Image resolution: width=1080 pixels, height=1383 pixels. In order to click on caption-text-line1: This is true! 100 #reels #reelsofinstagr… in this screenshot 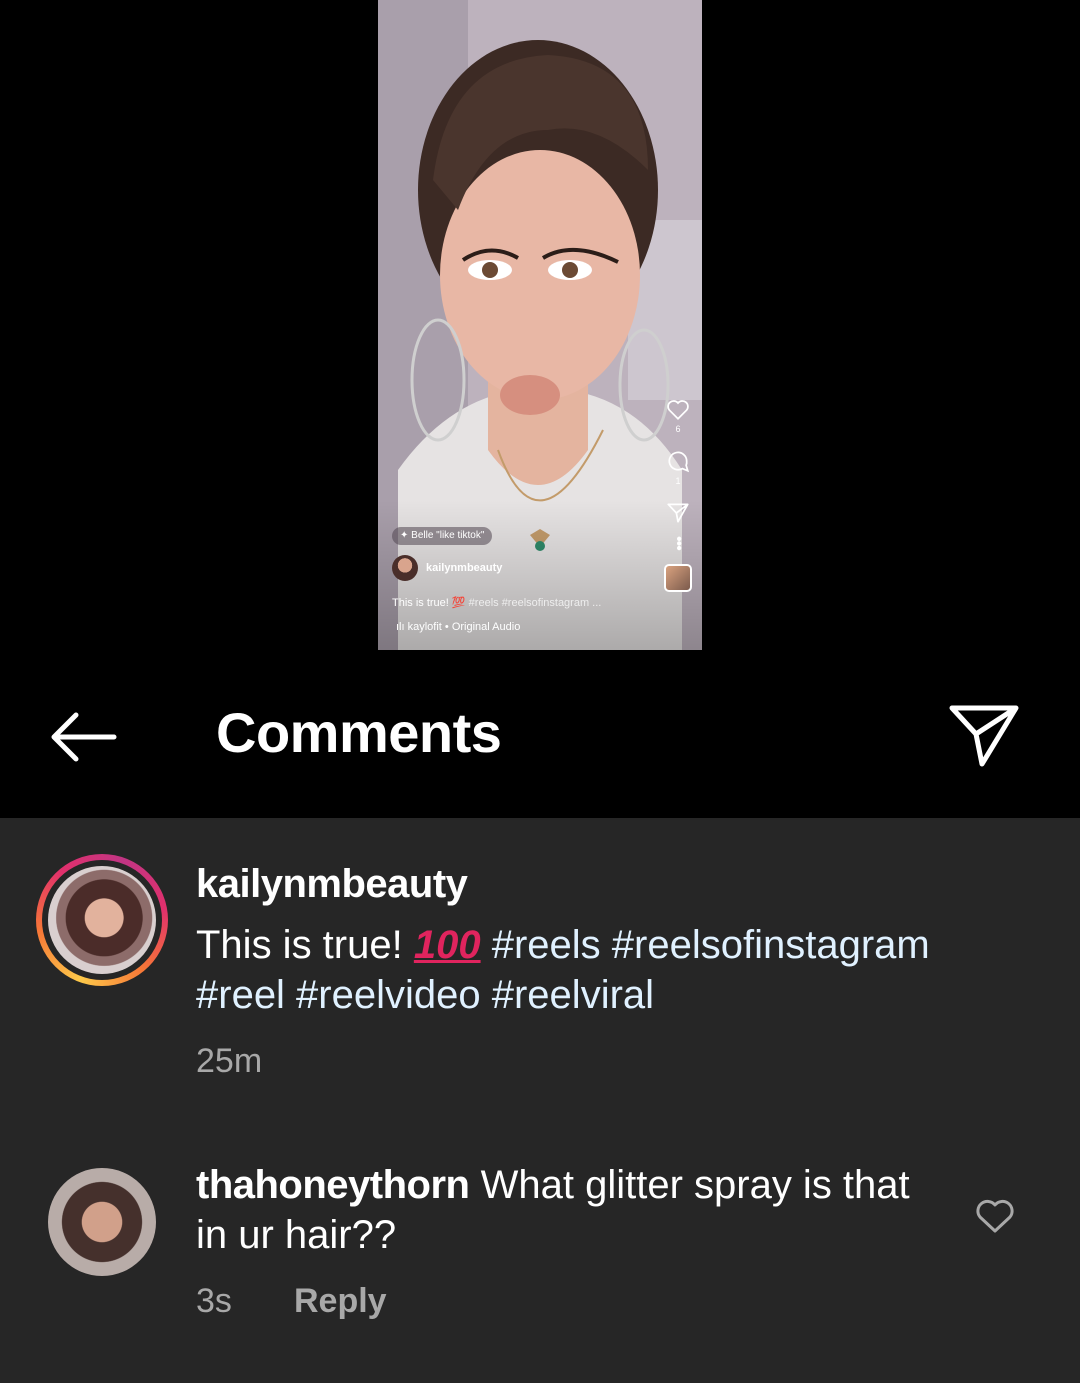, I will do `click(563, 945)`.